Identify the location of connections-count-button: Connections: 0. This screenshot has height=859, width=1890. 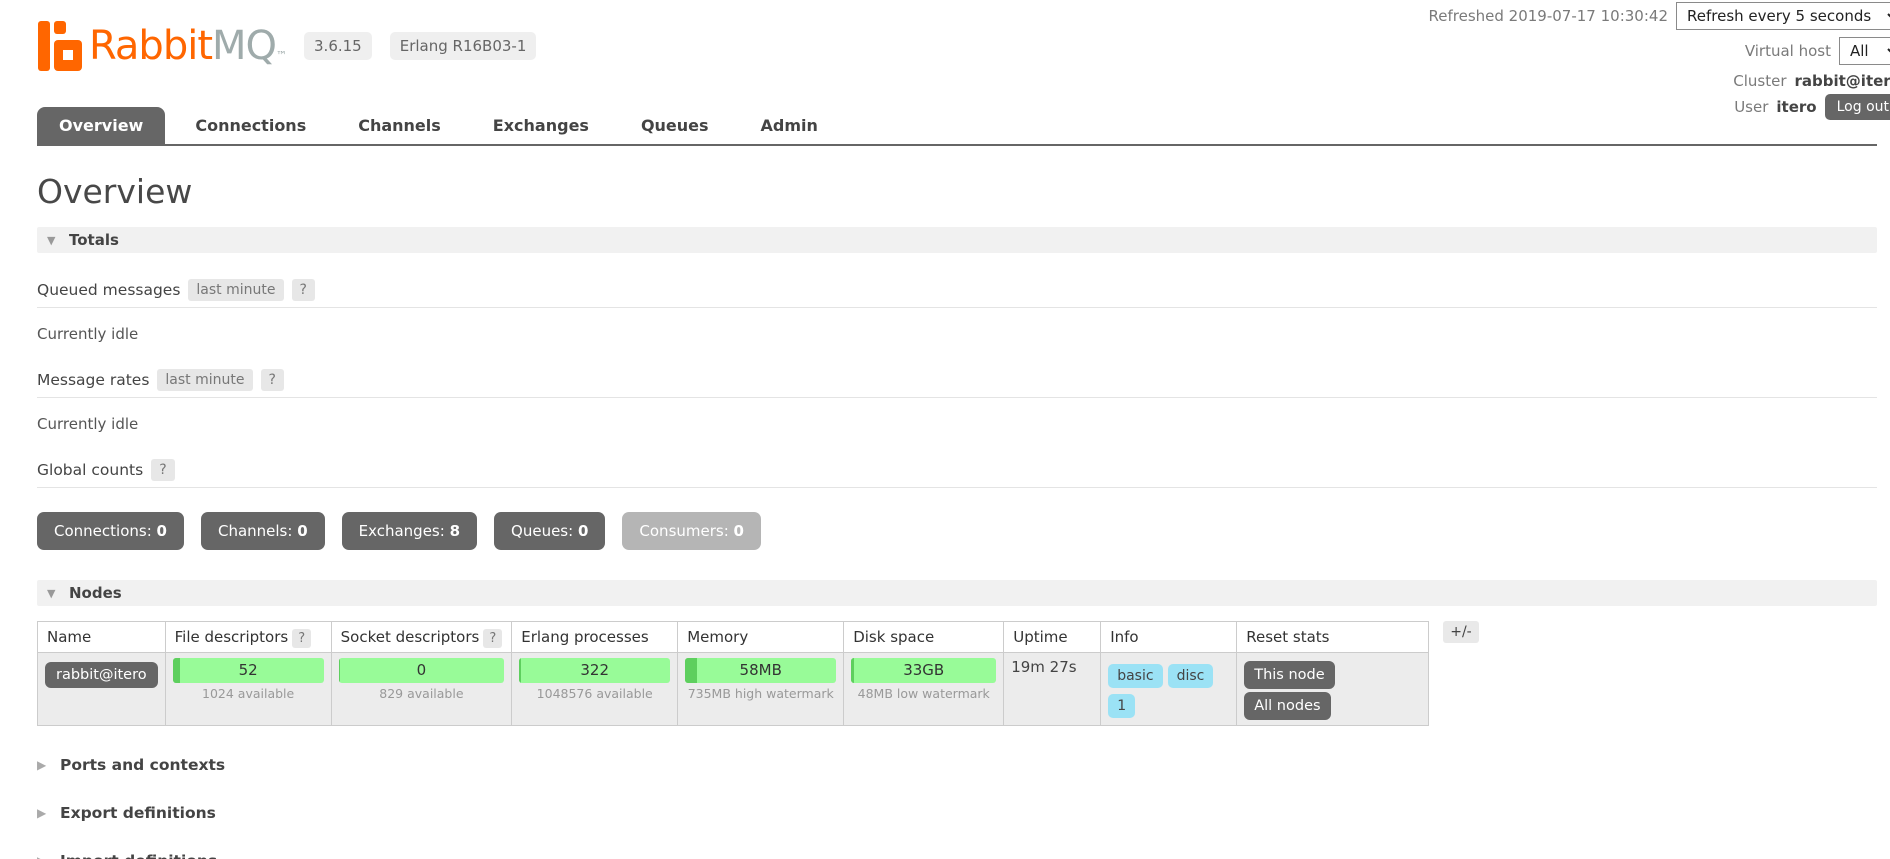
(110, 531).